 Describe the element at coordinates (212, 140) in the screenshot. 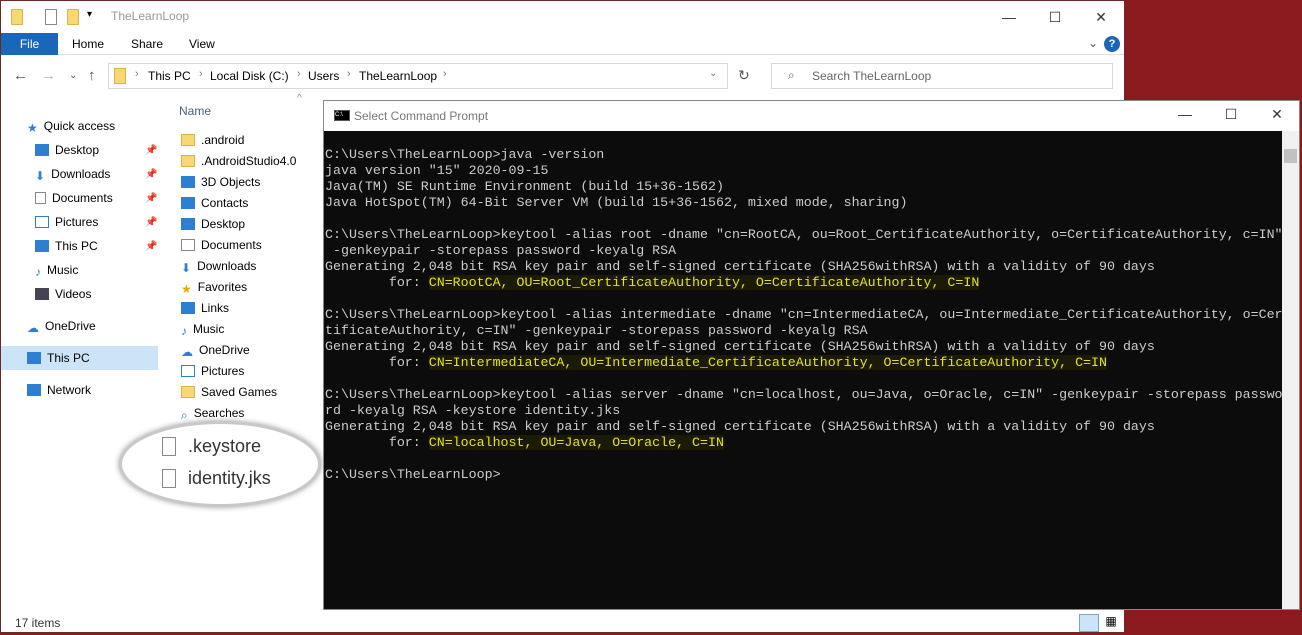

I see `file-item: .android` at that location.